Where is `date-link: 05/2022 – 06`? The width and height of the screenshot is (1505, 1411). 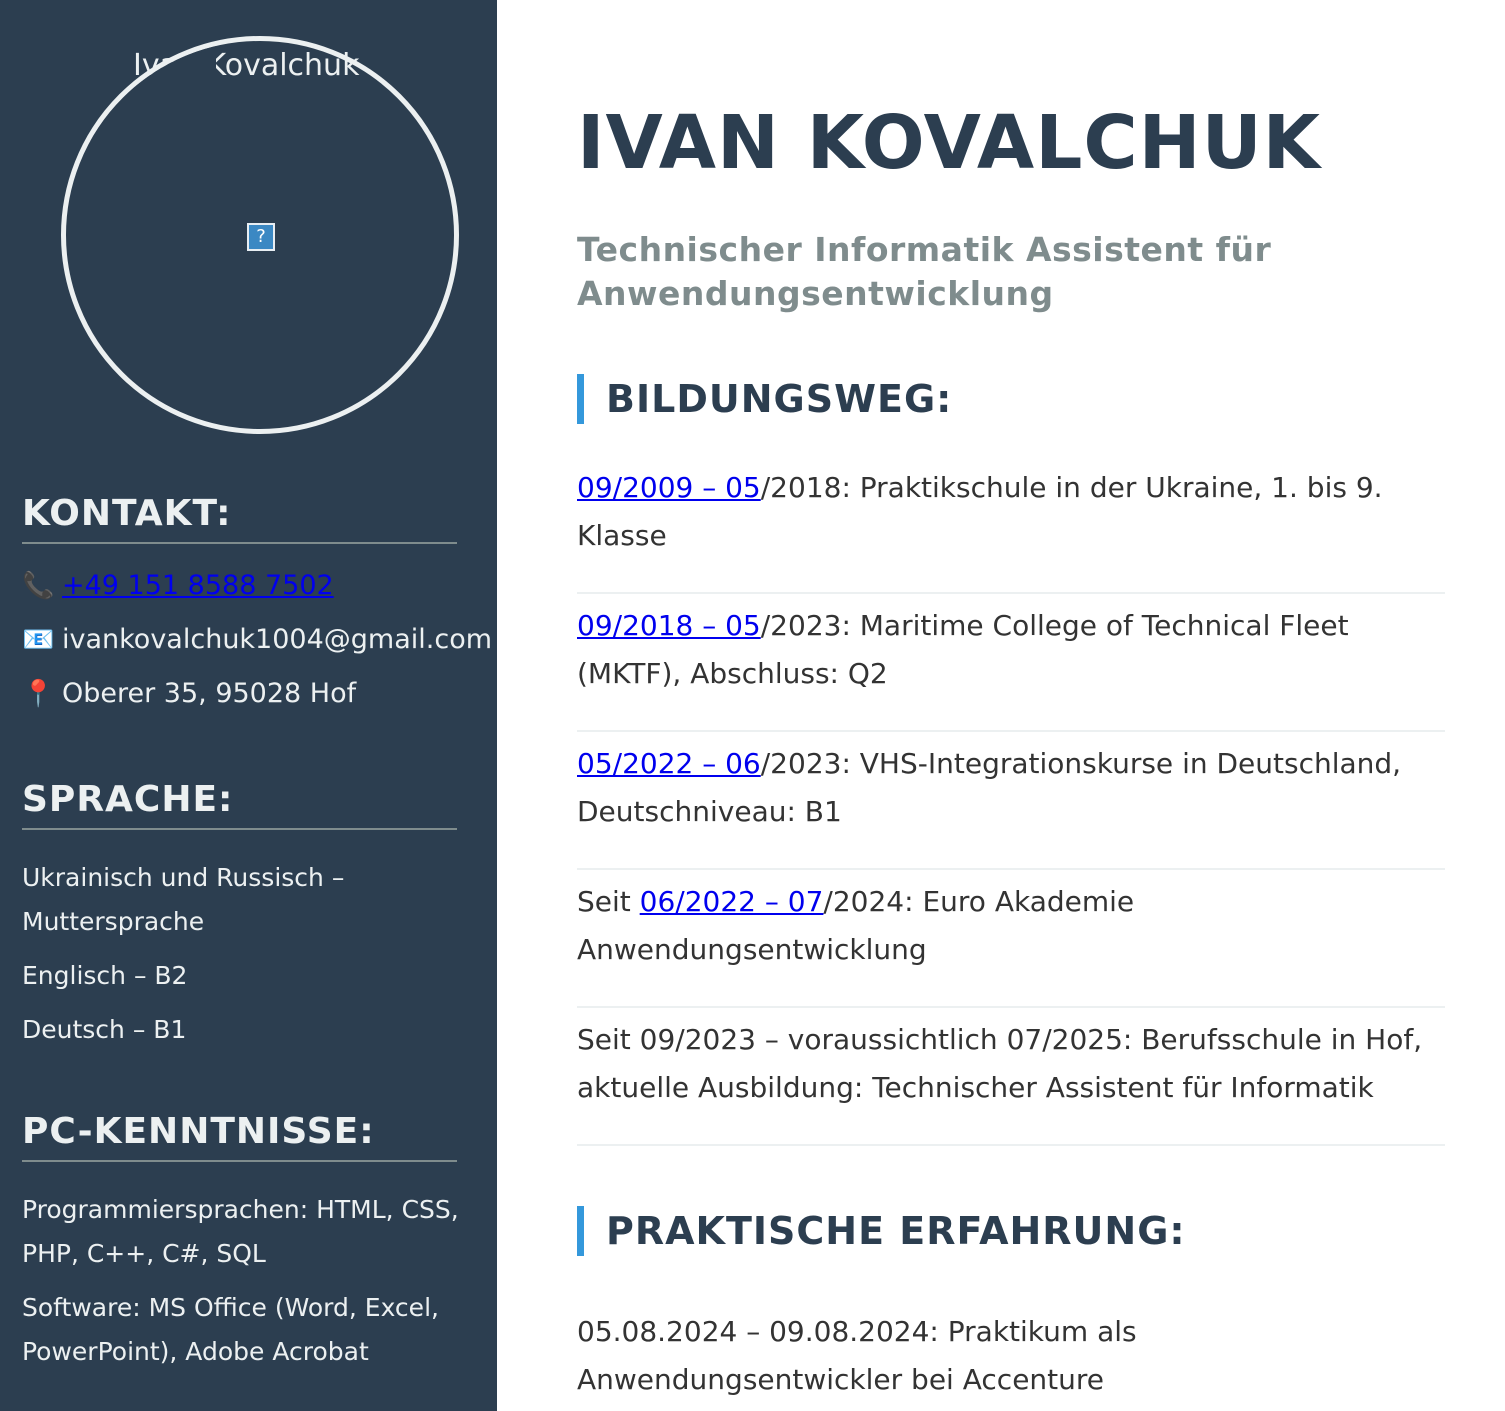
date-link: 05/2022 – 06 is located at coordinates (669, 763).